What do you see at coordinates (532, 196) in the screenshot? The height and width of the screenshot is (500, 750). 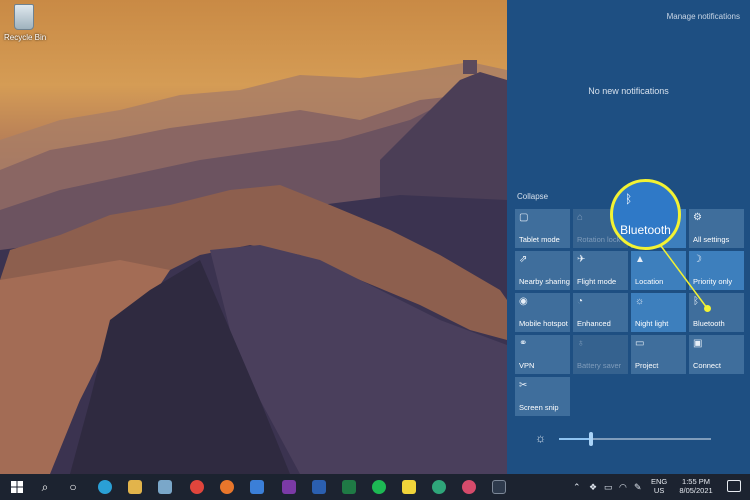 I see `collapse-link: Collapse` at bounding box center [532, 196].